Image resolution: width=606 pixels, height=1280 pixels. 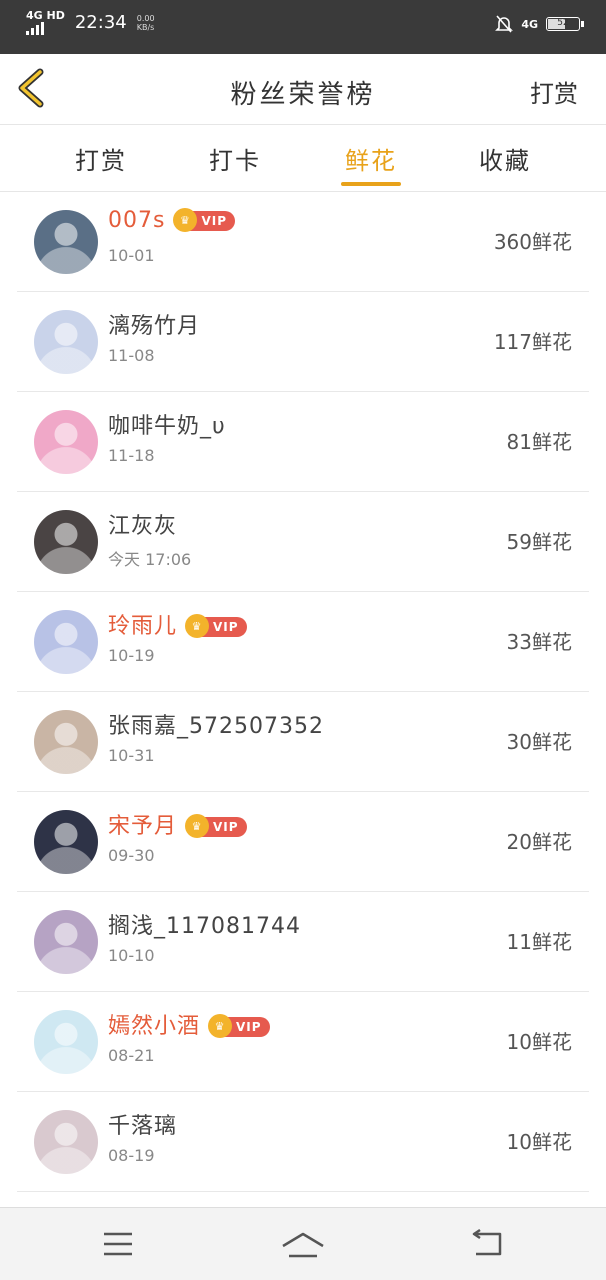 I want to click on fan-date: 10-31, so click(x=131, y=755).